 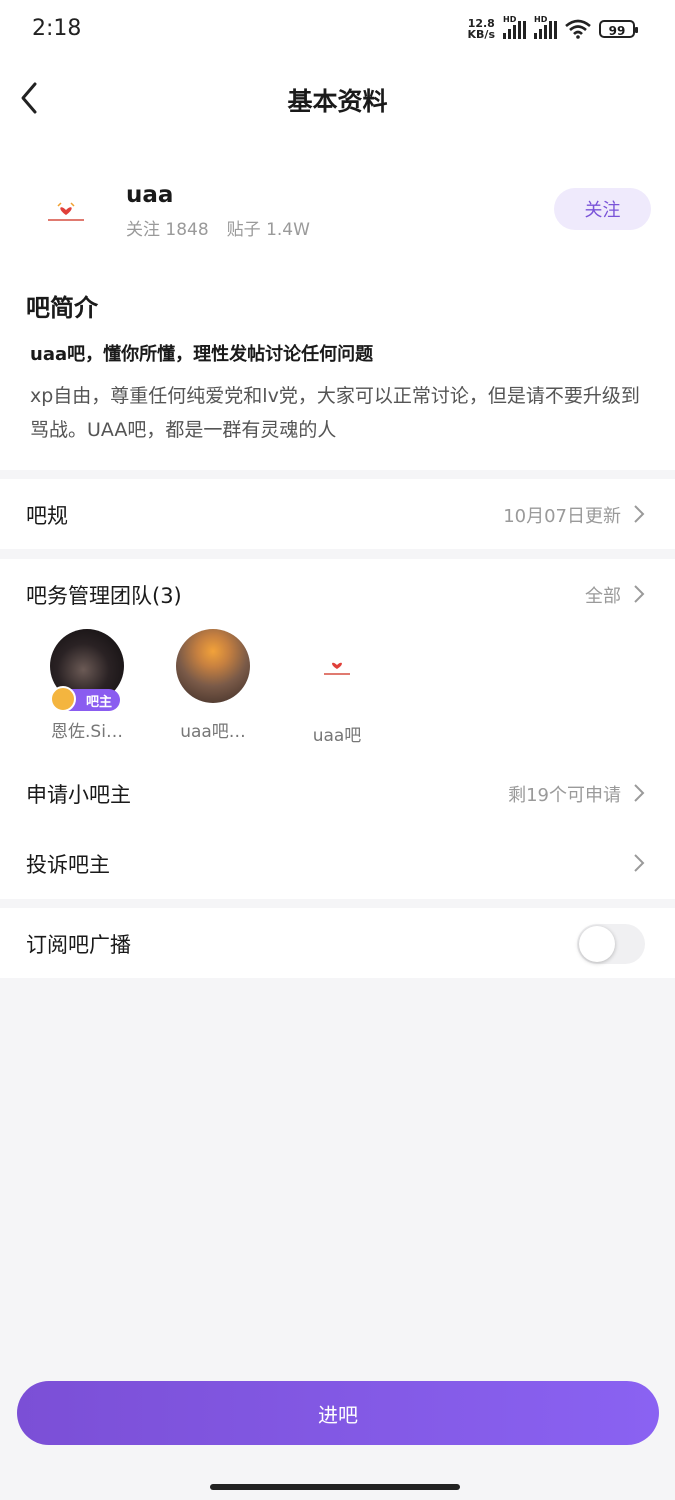 I want to click on forum-logo, so click(x=66, y=212).